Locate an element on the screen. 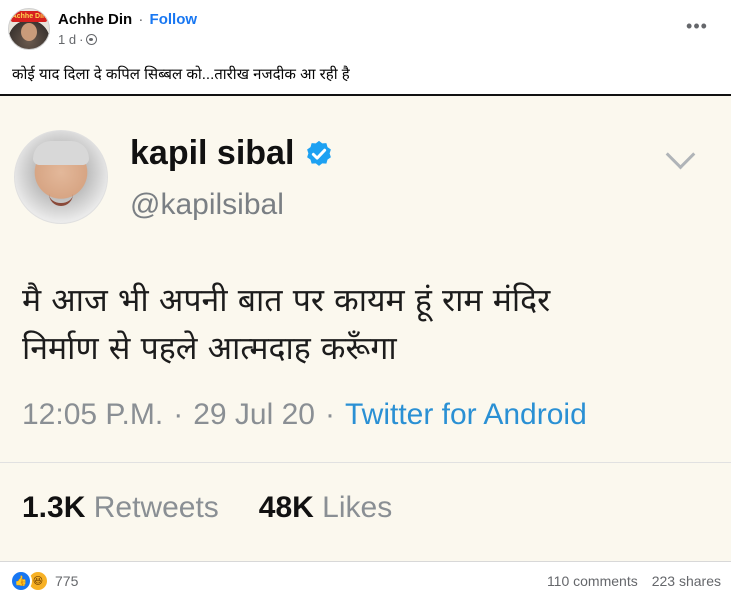  comments-count: 110 comments is located at coordinates (592, 581).